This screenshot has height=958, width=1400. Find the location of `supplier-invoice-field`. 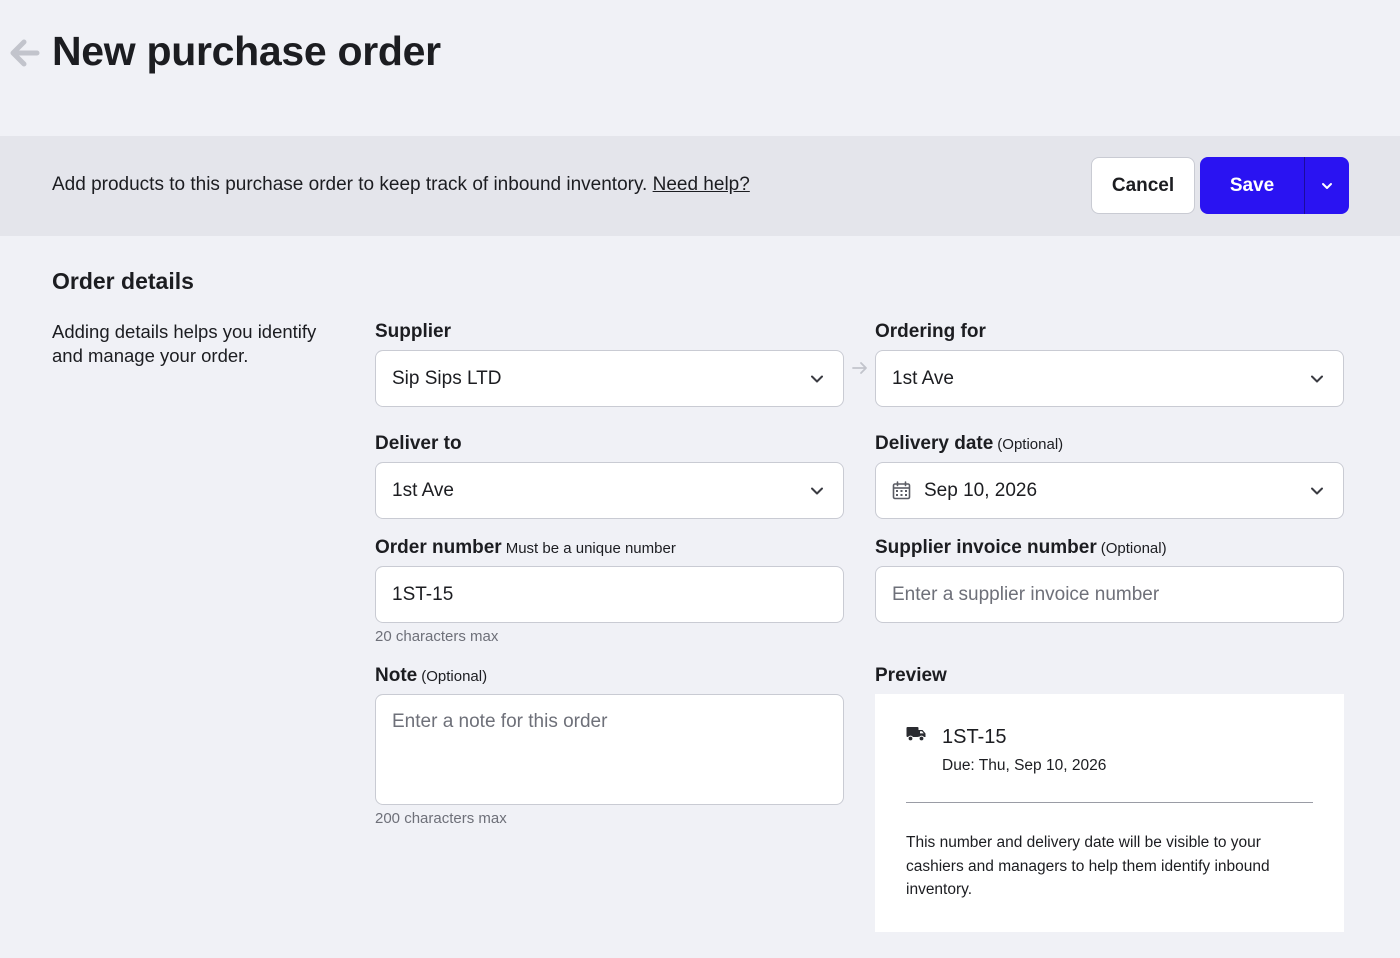

supplier-invoice-field is located at coordinates (1109, 594).